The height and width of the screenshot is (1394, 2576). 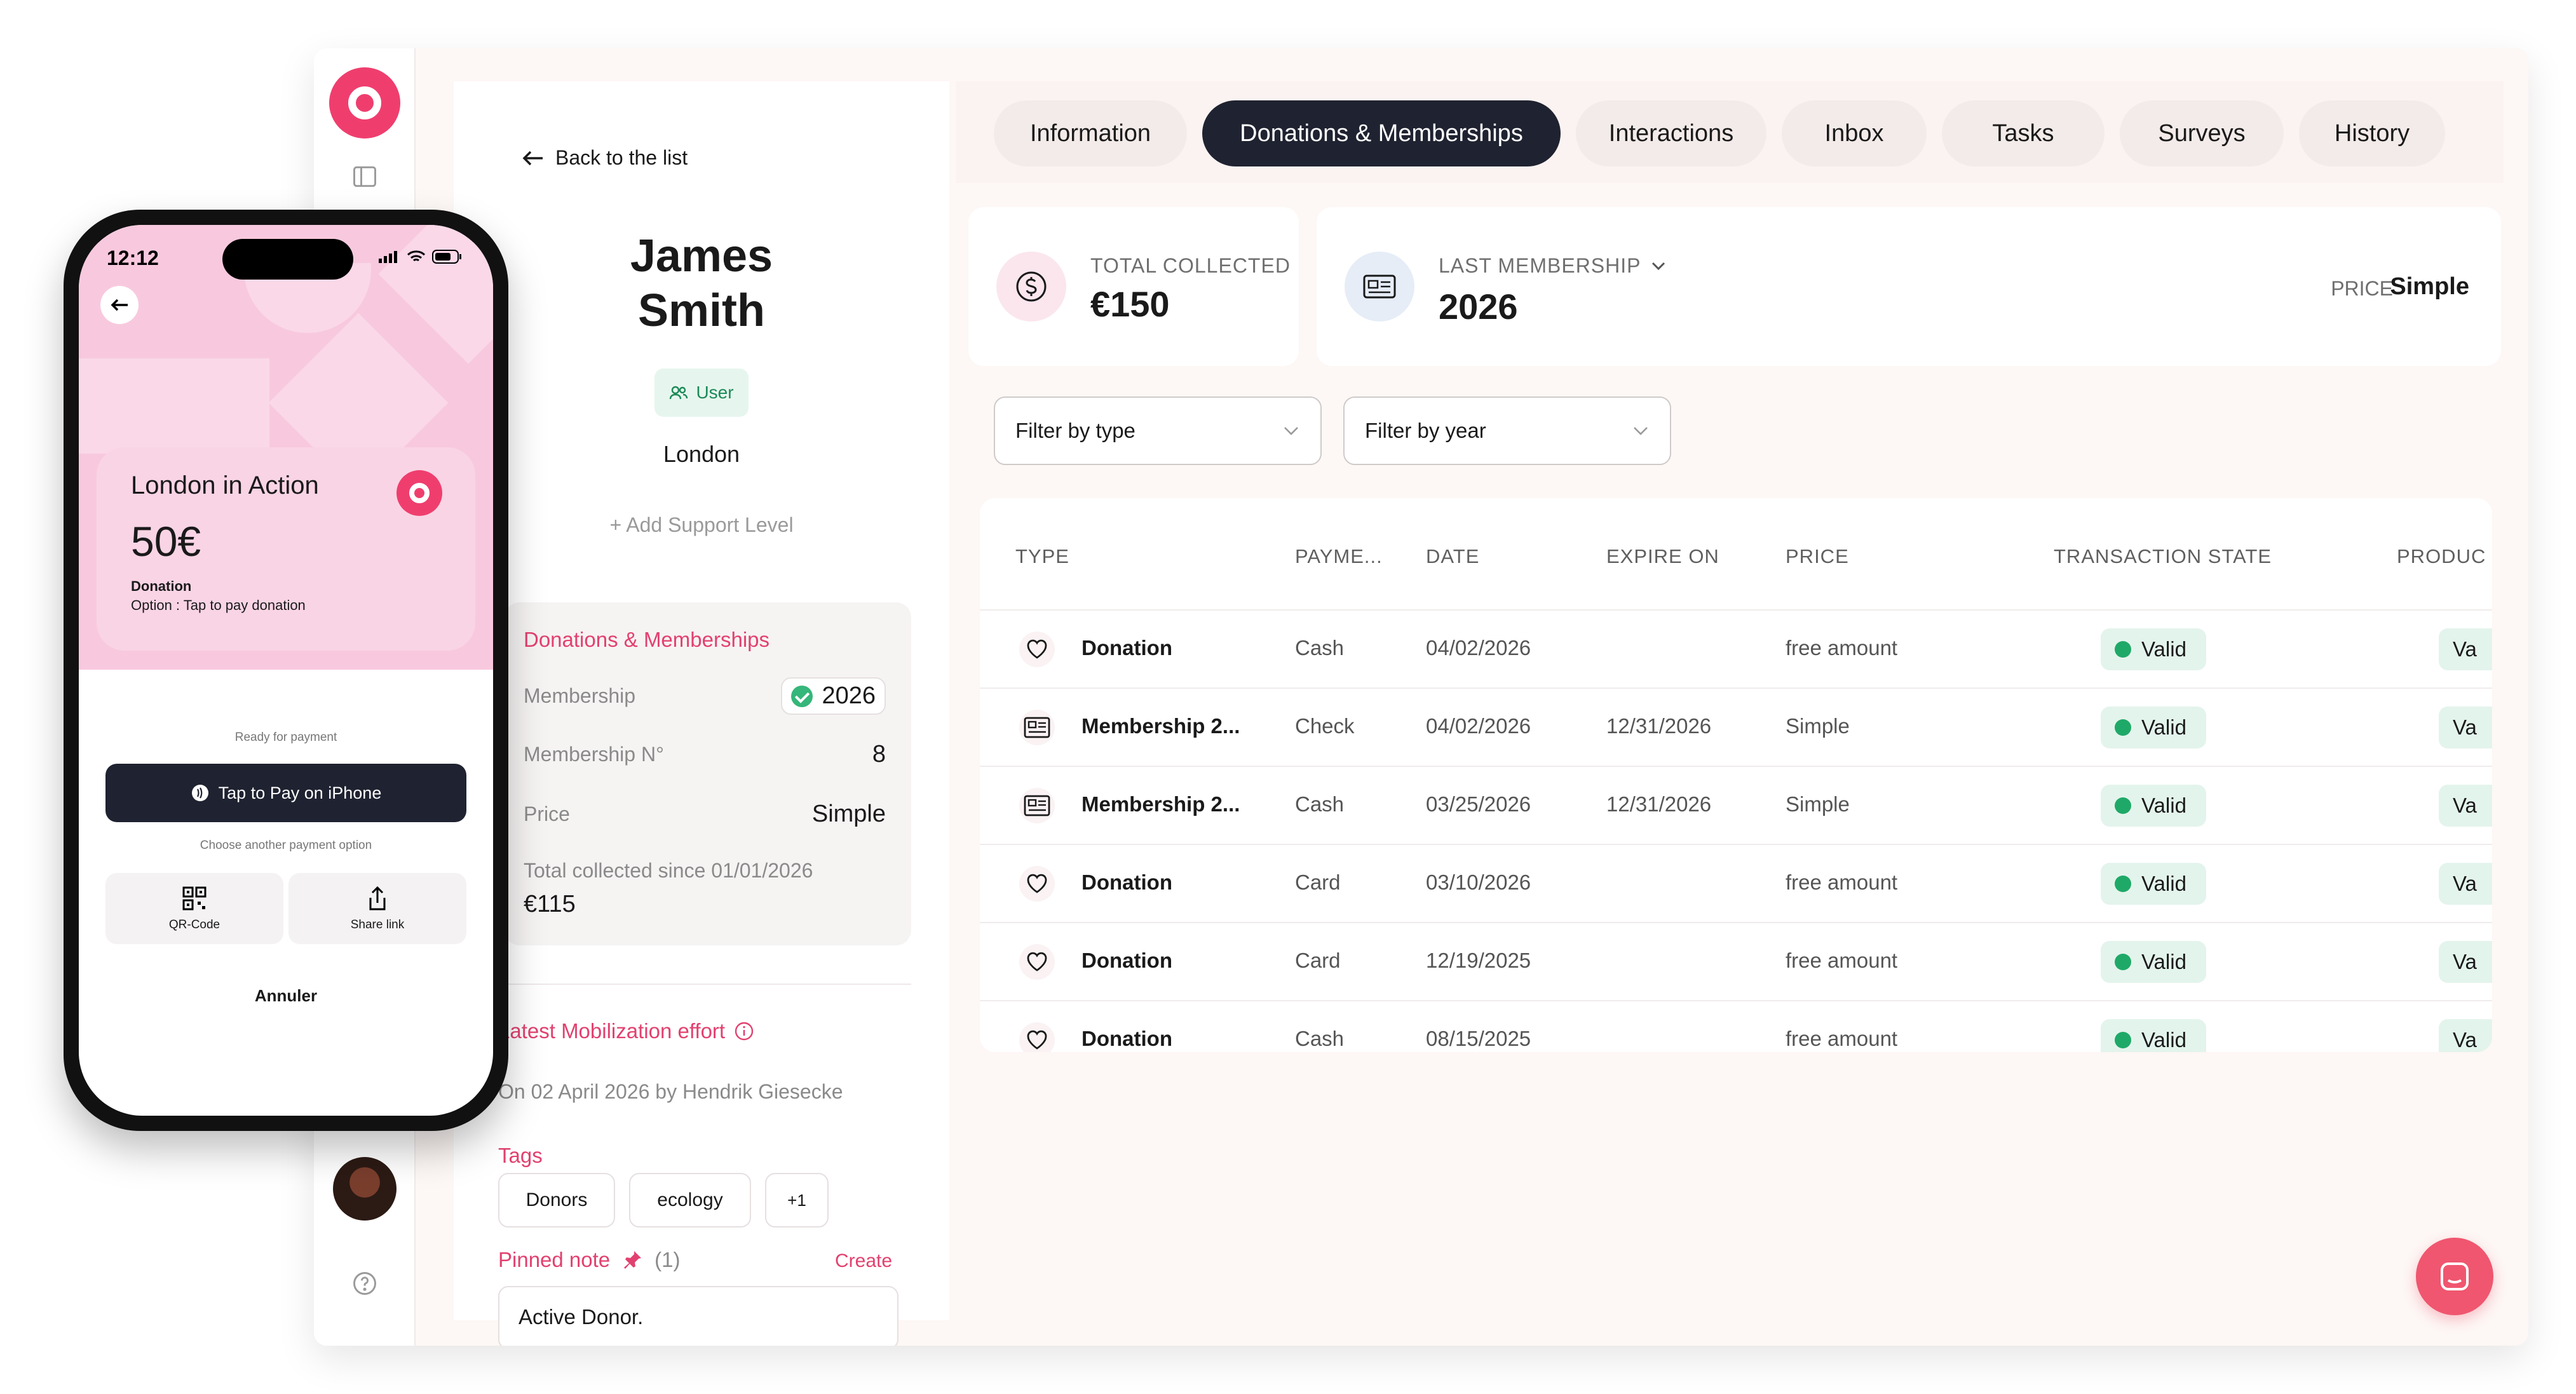 I want to click on chat-icon, so click(x=2455, y=1276).